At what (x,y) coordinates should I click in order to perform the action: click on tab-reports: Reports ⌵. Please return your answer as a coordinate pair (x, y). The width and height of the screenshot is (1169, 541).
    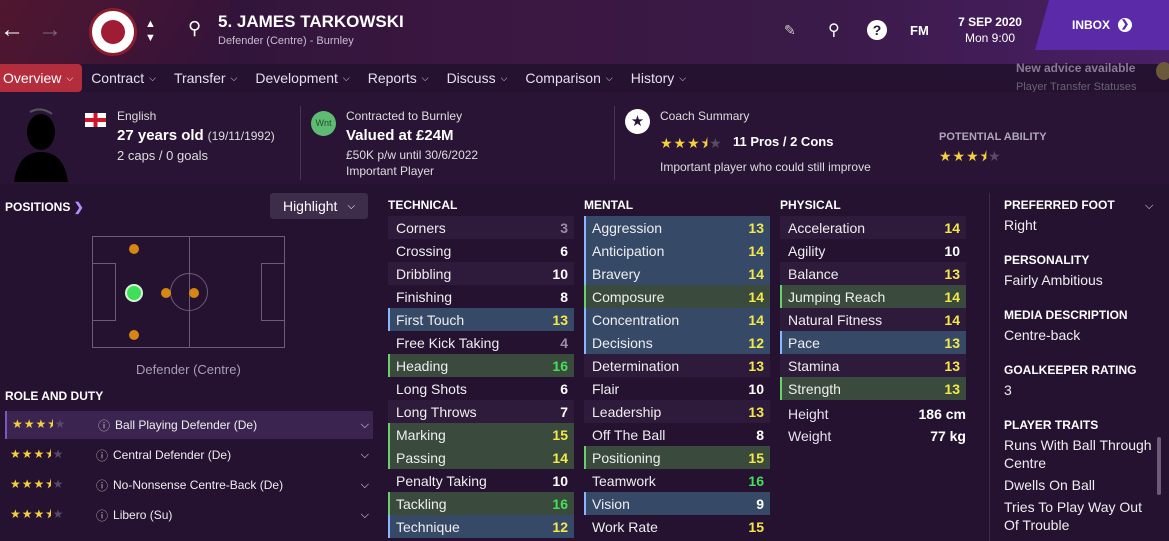
    Looking at the image, I should click on (398, 78).